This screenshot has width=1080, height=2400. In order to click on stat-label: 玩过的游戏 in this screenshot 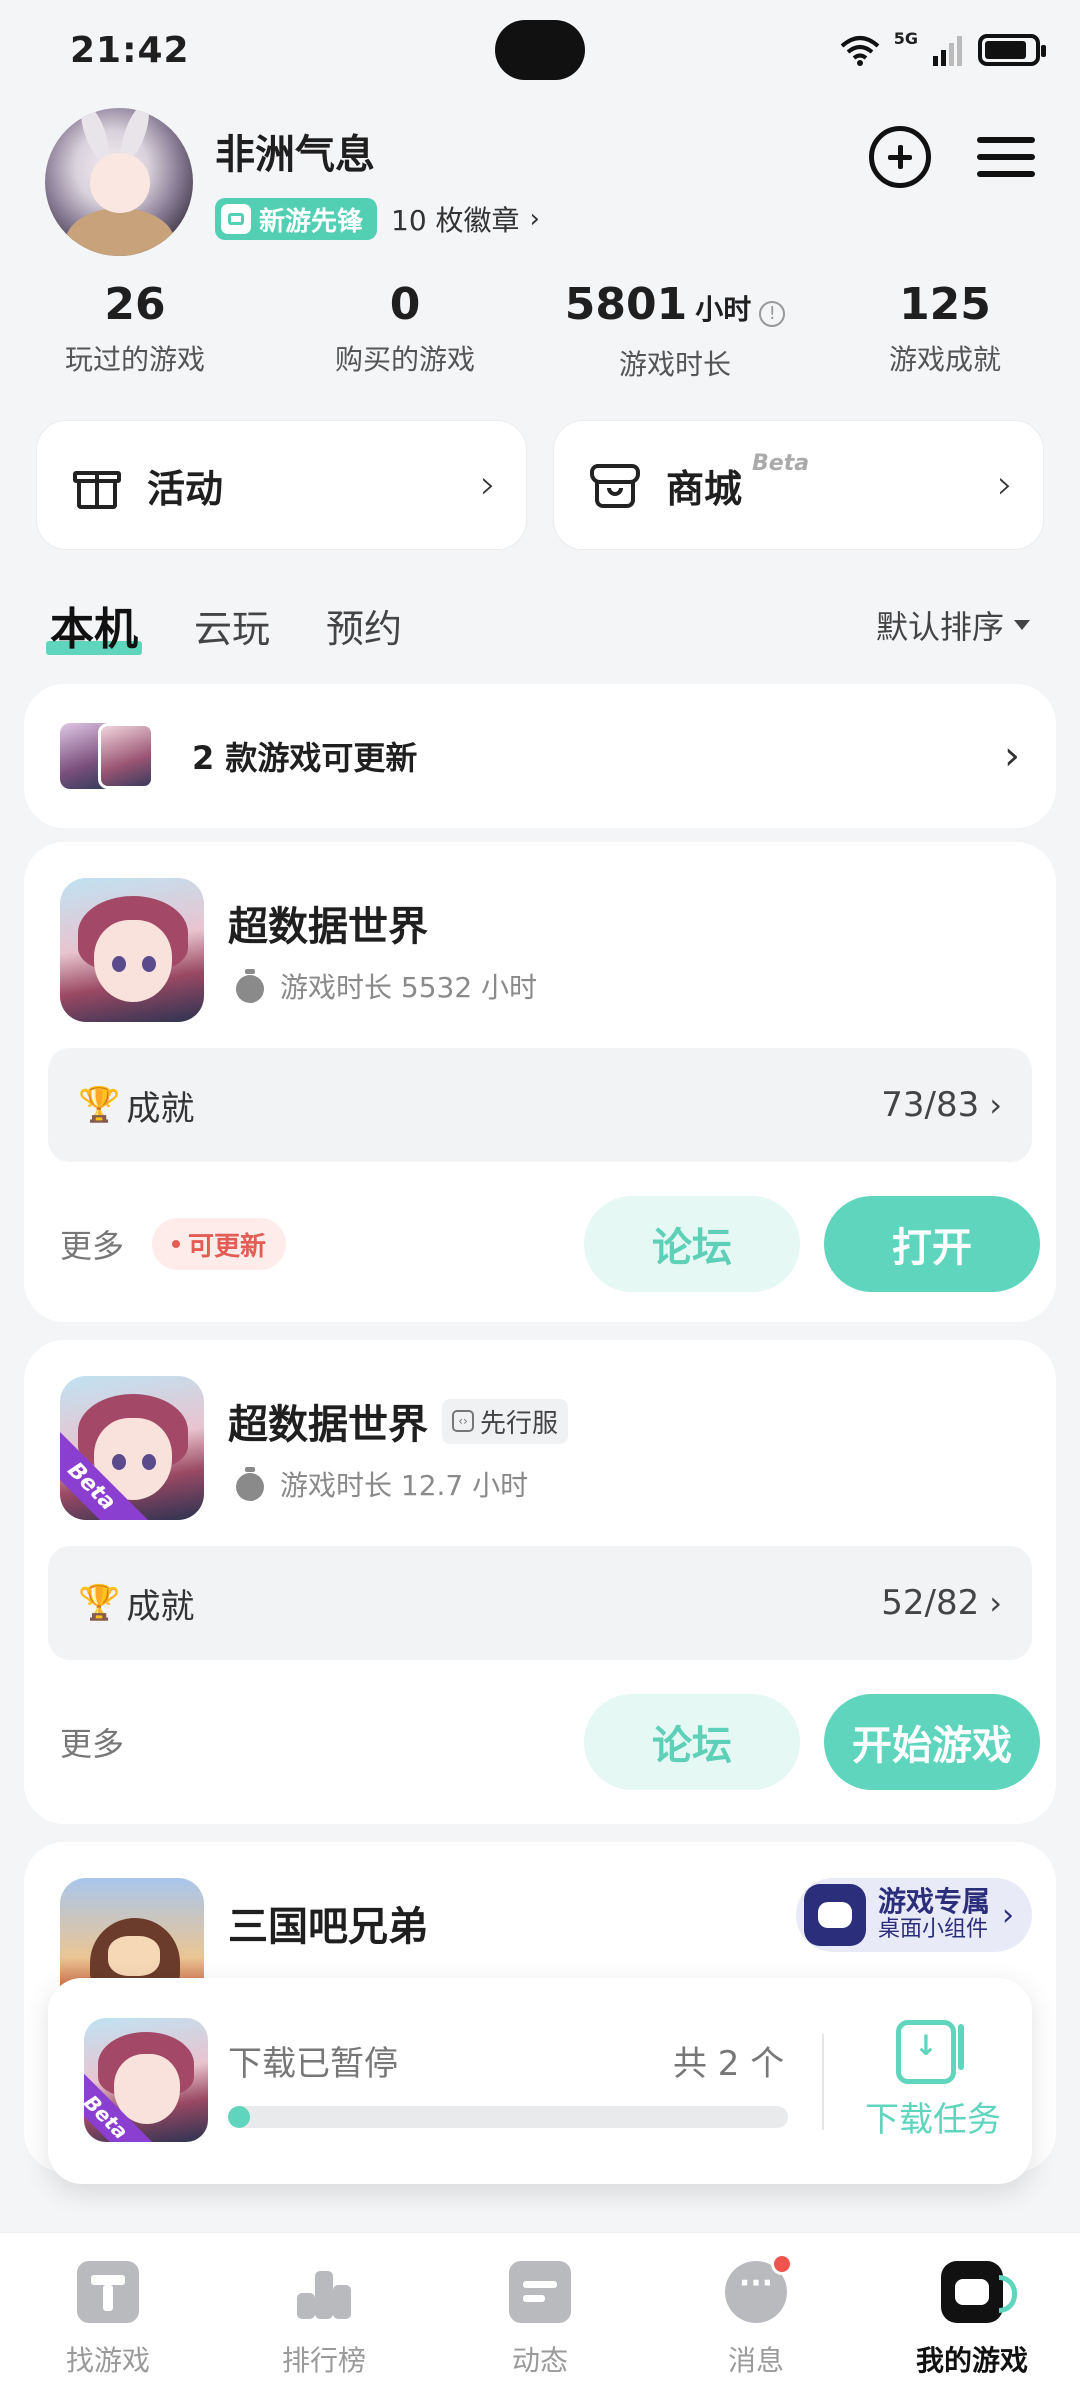, I will do `click(134, 359)`.